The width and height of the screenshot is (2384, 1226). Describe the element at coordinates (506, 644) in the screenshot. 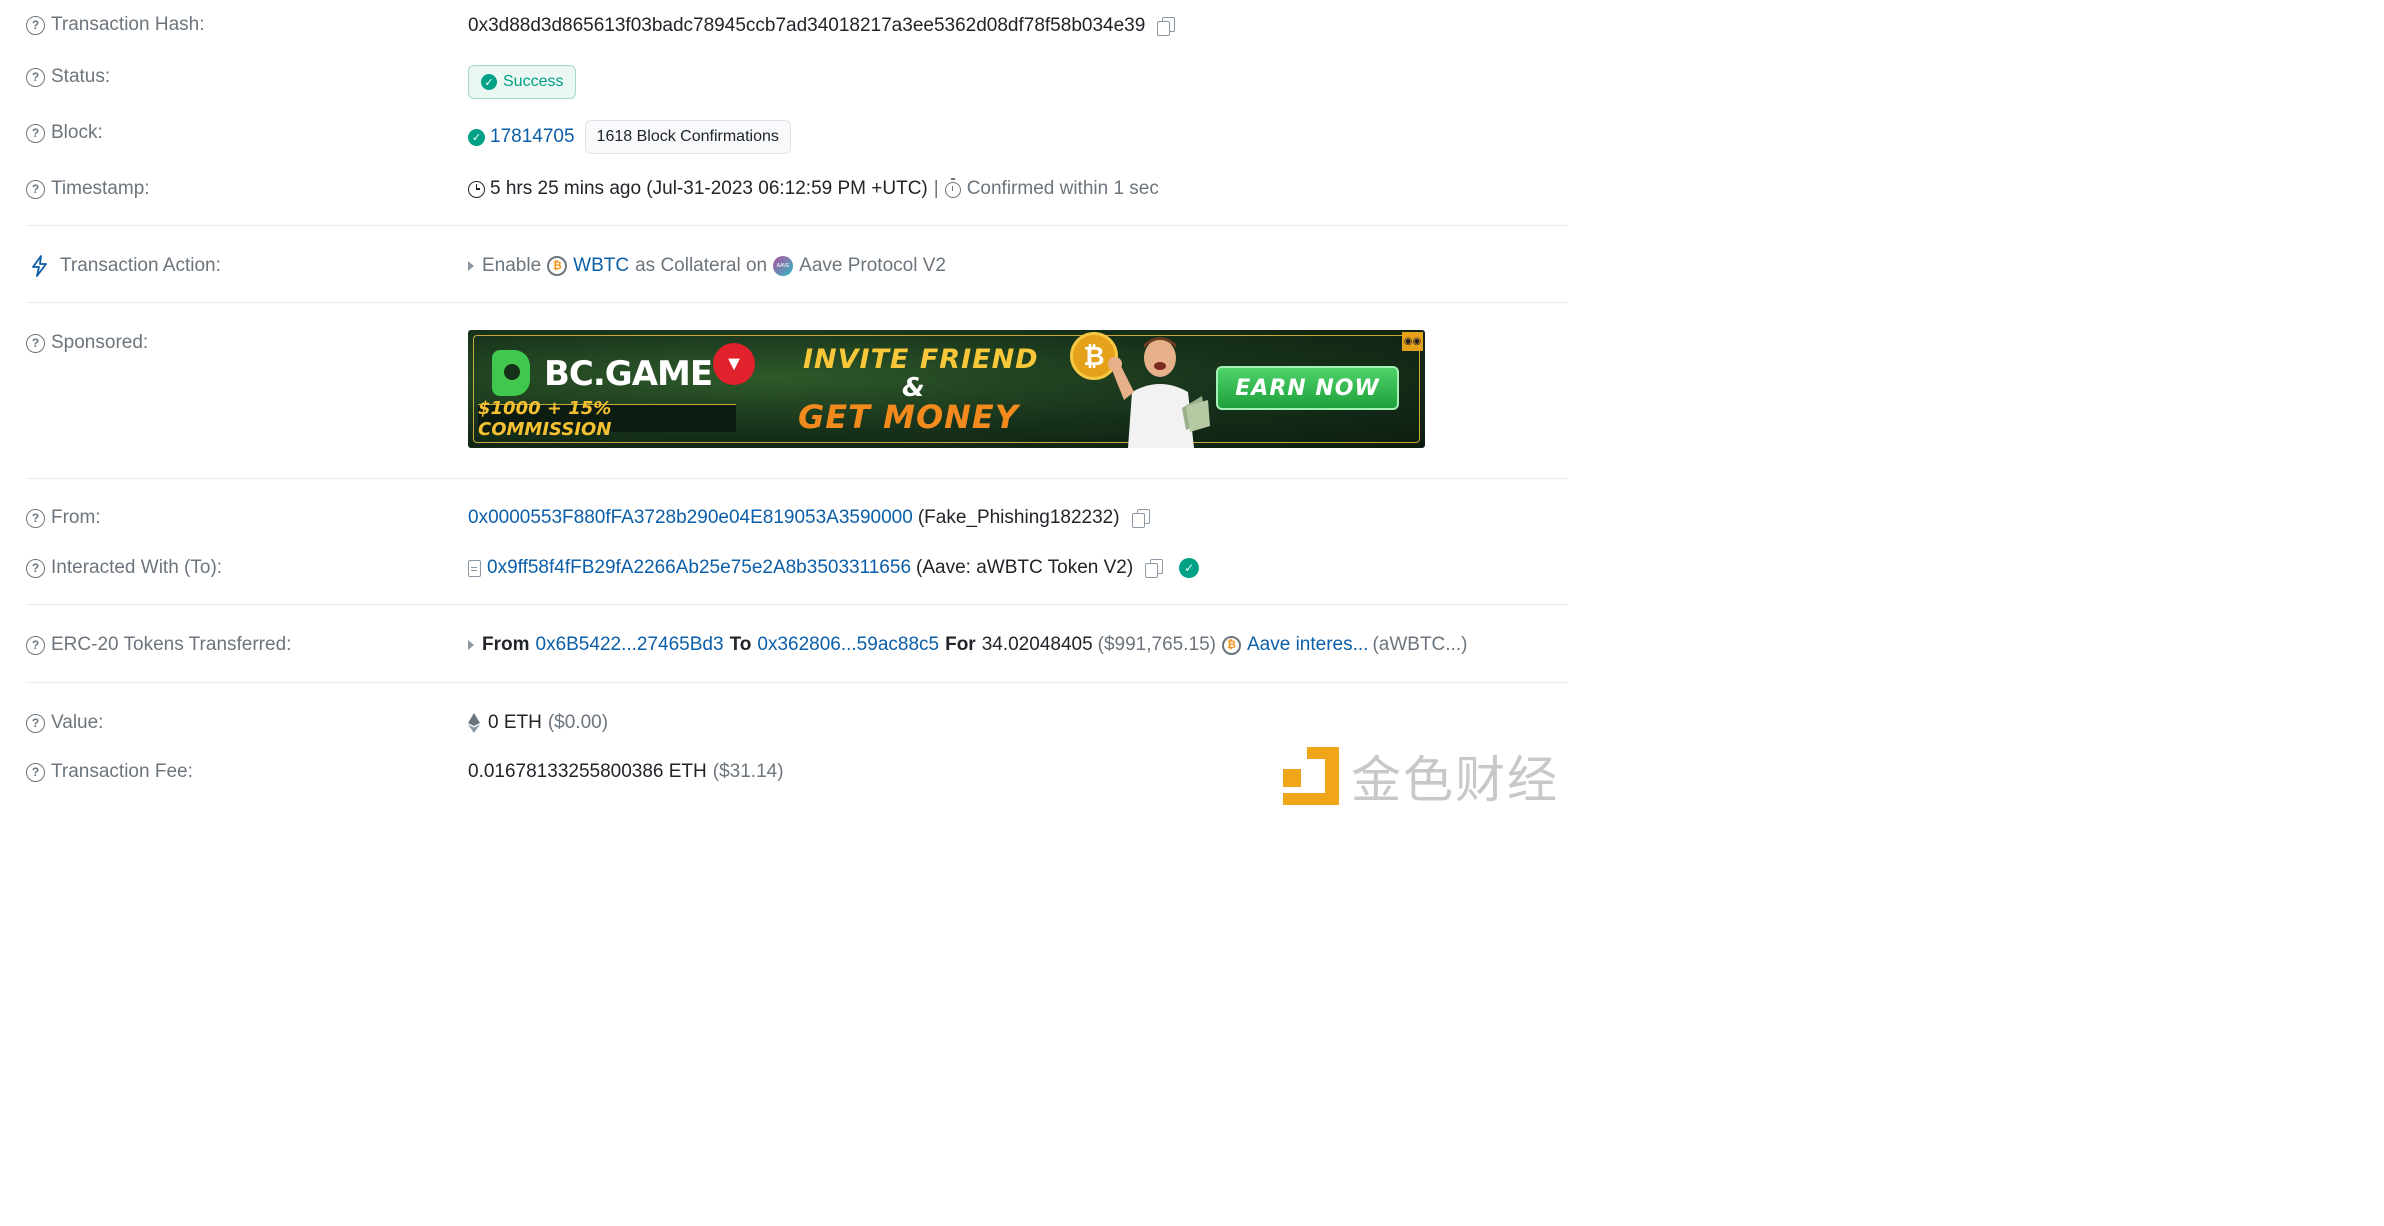

I see `from-keyword: From` at that location.